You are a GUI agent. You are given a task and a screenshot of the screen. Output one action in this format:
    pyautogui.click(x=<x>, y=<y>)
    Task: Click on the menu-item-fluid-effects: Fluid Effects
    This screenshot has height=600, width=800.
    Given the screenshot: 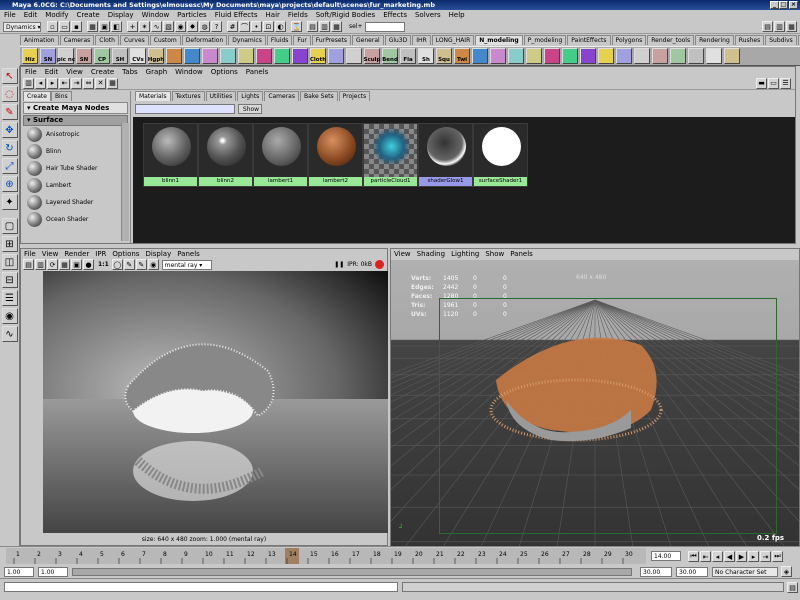 What is the action you would take?
    pyautogui.click(x=236, y=15)
    